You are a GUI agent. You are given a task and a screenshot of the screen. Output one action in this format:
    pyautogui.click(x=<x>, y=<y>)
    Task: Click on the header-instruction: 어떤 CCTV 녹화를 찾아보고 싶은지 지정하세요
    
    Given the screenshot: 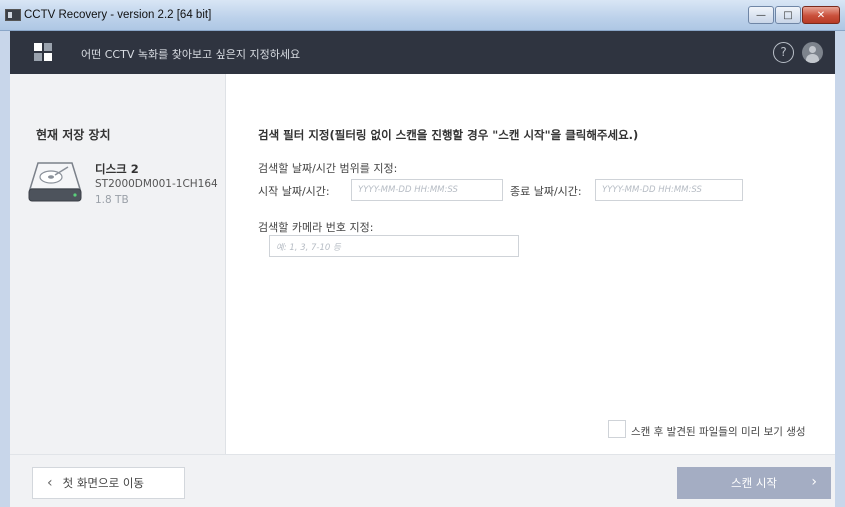 What is the action you would take?
    pyautogui.click(x=191, y=54)
    